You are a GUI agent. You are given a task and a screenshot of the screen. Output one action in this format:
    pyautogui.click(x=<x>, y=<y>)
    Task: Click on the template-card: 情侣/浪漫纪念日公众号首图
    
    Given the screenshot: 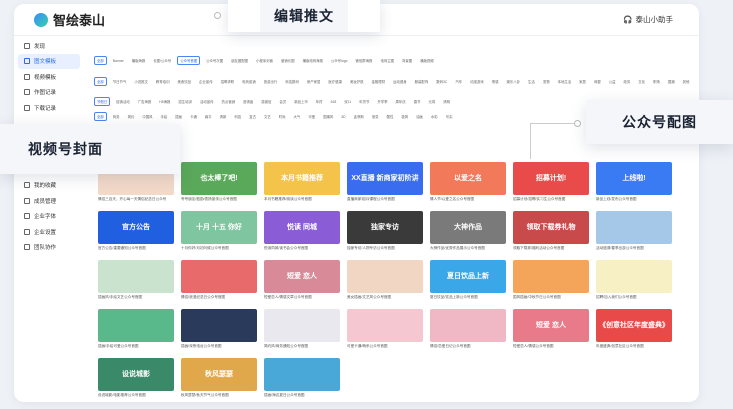 What is the action you would take?
    pyautogui.click(x=219, y=280)
    